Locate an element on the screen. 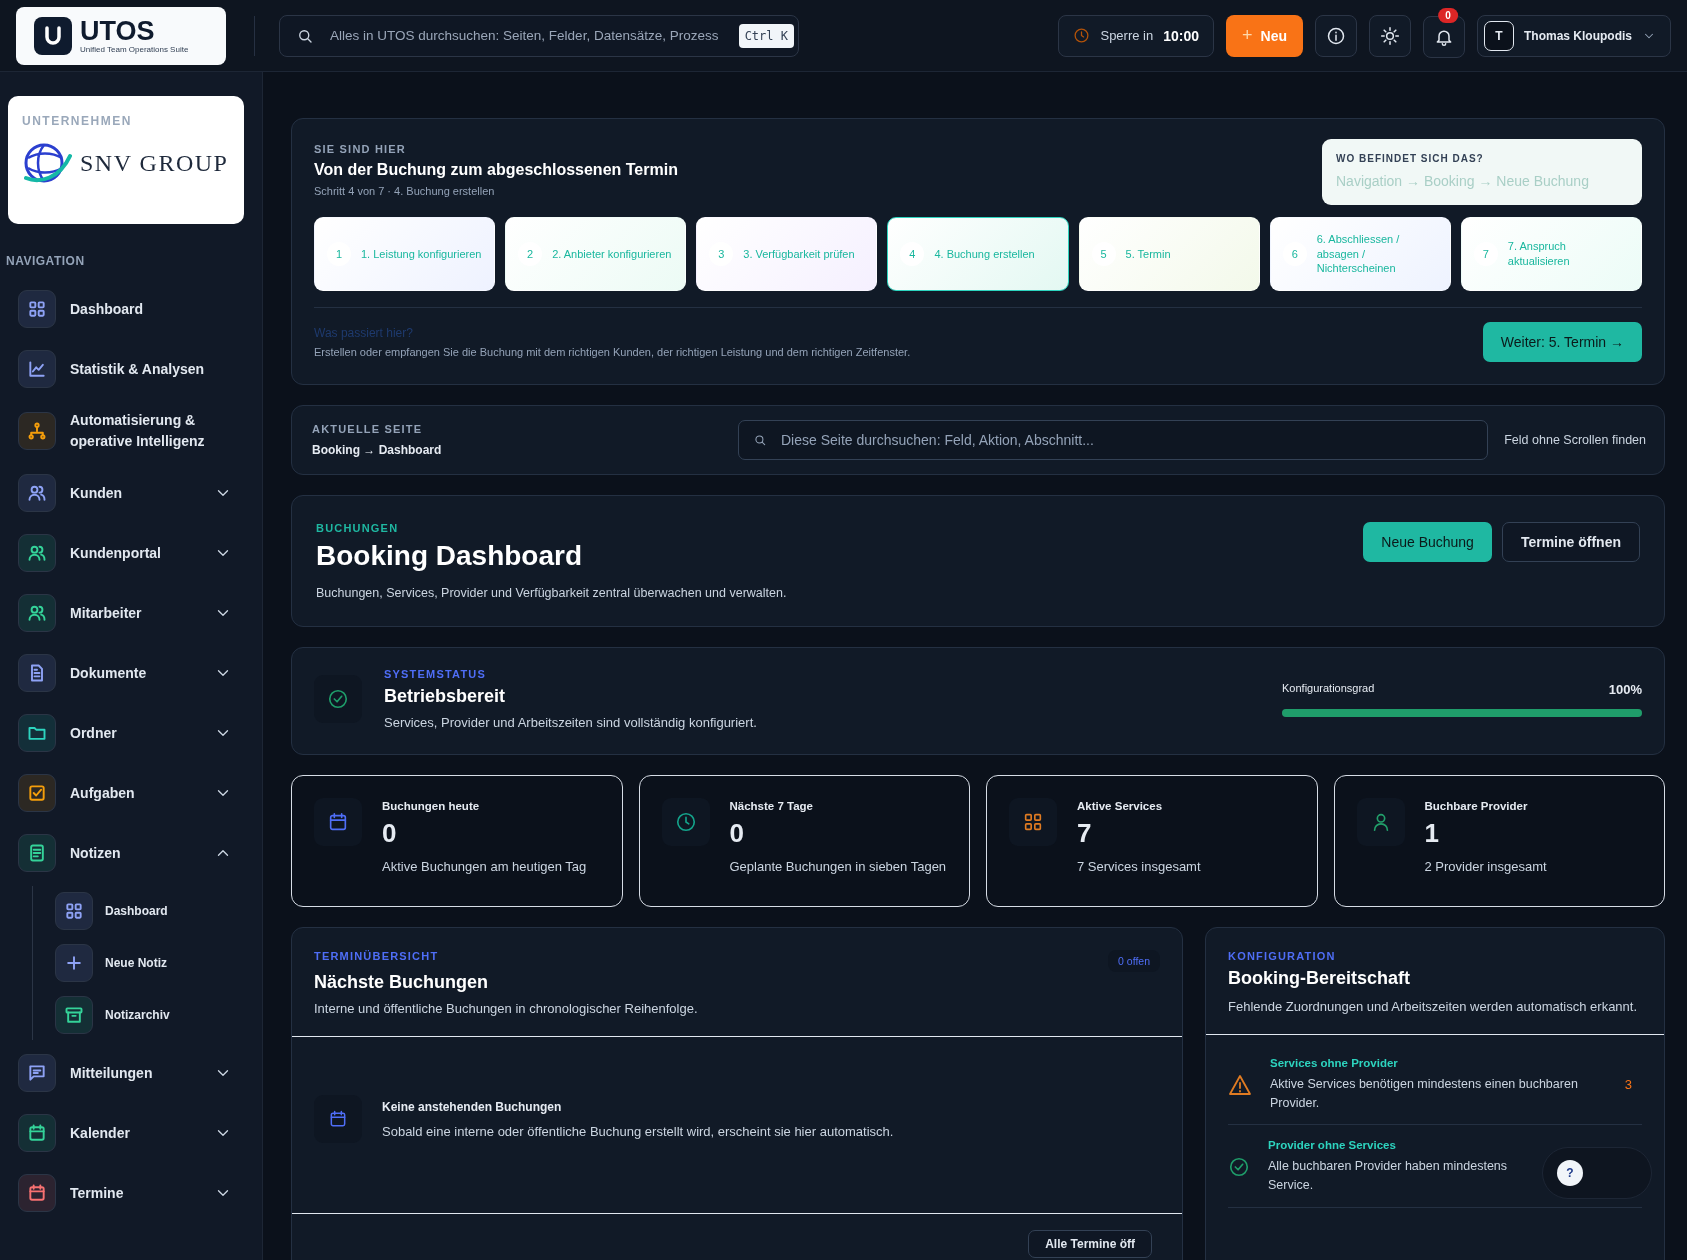 The image size is (1687, 1260). step-number: 5 is located at coordinates (1103, 254).